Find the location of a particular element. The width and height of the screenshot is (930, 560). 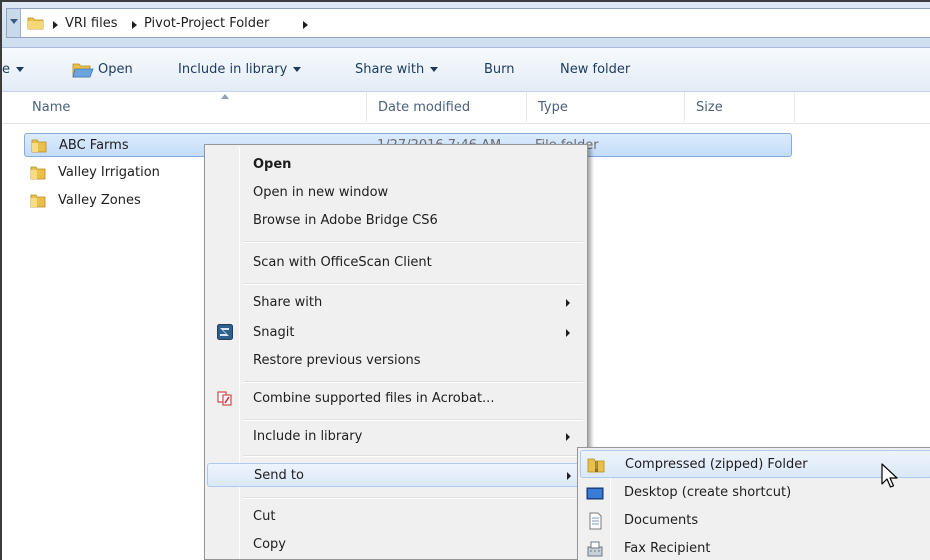

menu-item-documents: Documents is located at coordinates (755, 521).